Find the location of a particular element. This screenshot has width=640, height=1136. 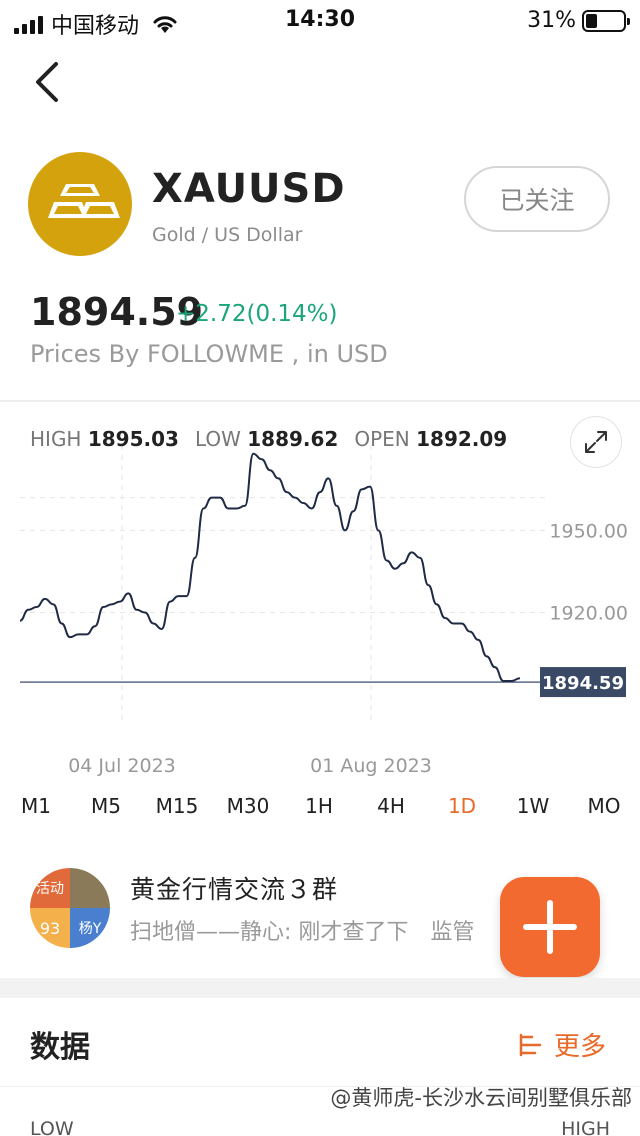

add-button is located at coordinates (550, 927).